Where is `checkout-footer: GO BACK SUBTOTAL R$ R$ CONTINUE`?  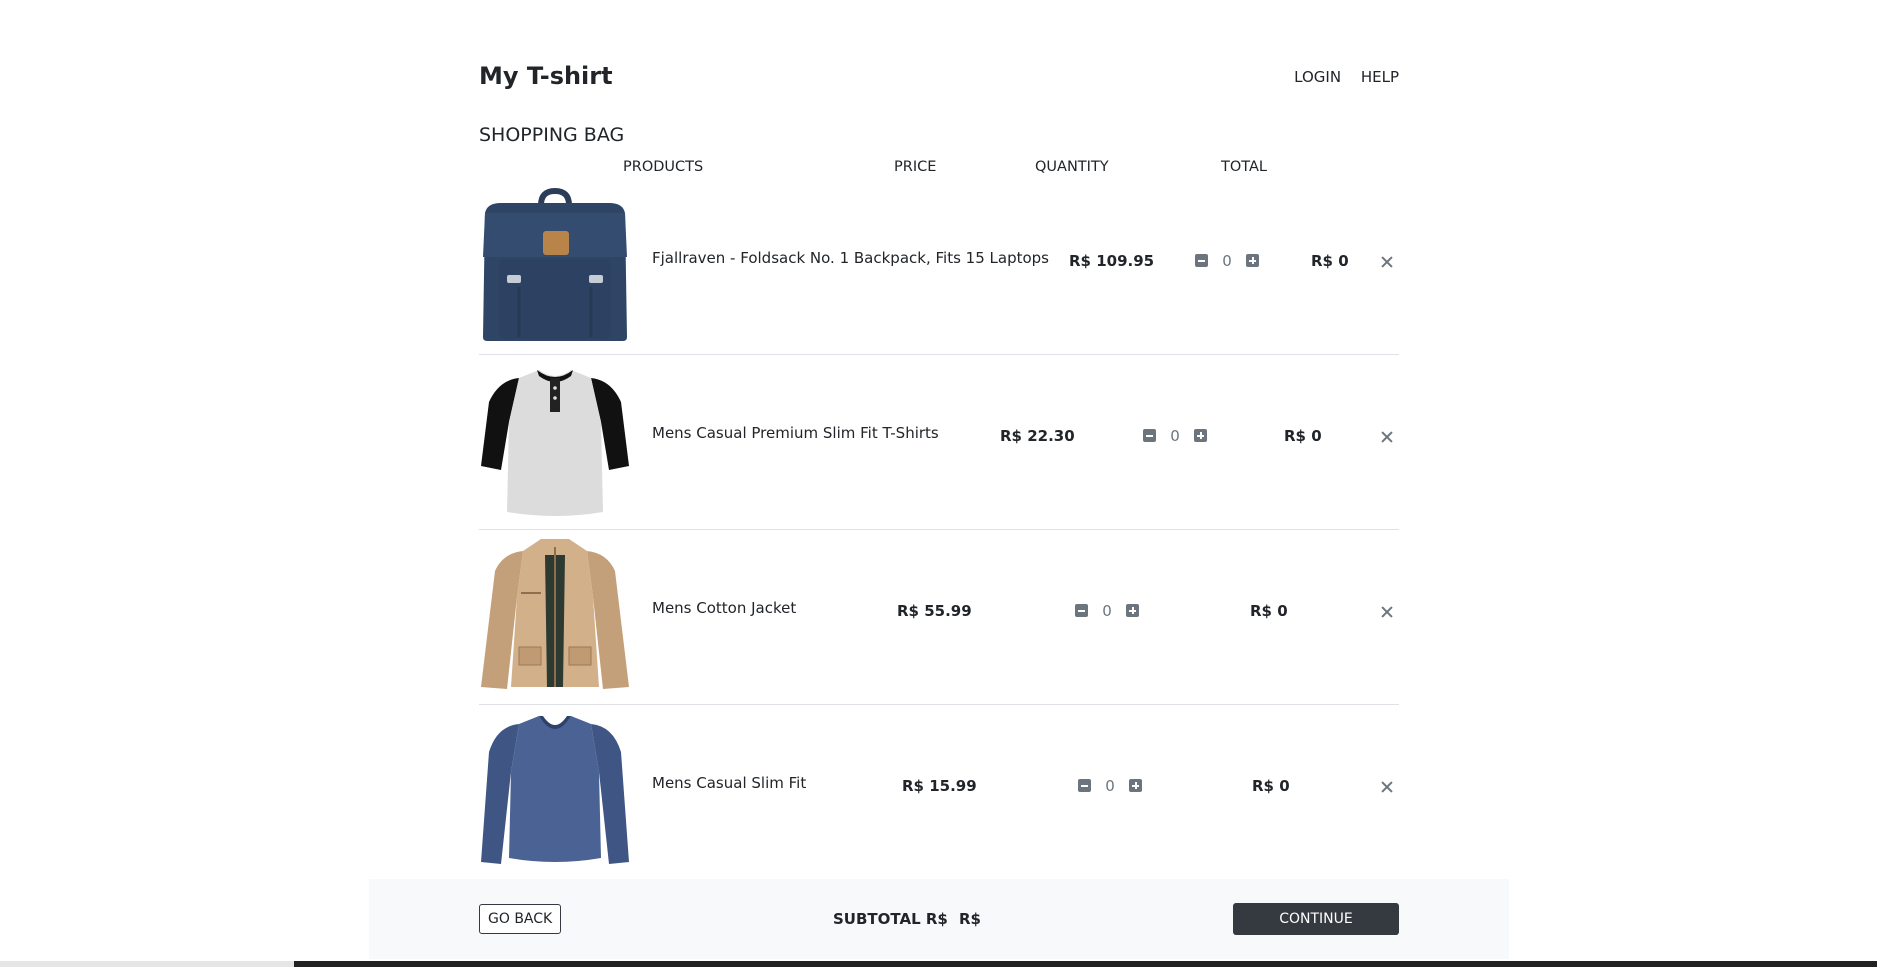
checkout-footer: GO BACK SUBTOTAL R$ R$ CONTINUE is located at coordinates (939, 919).